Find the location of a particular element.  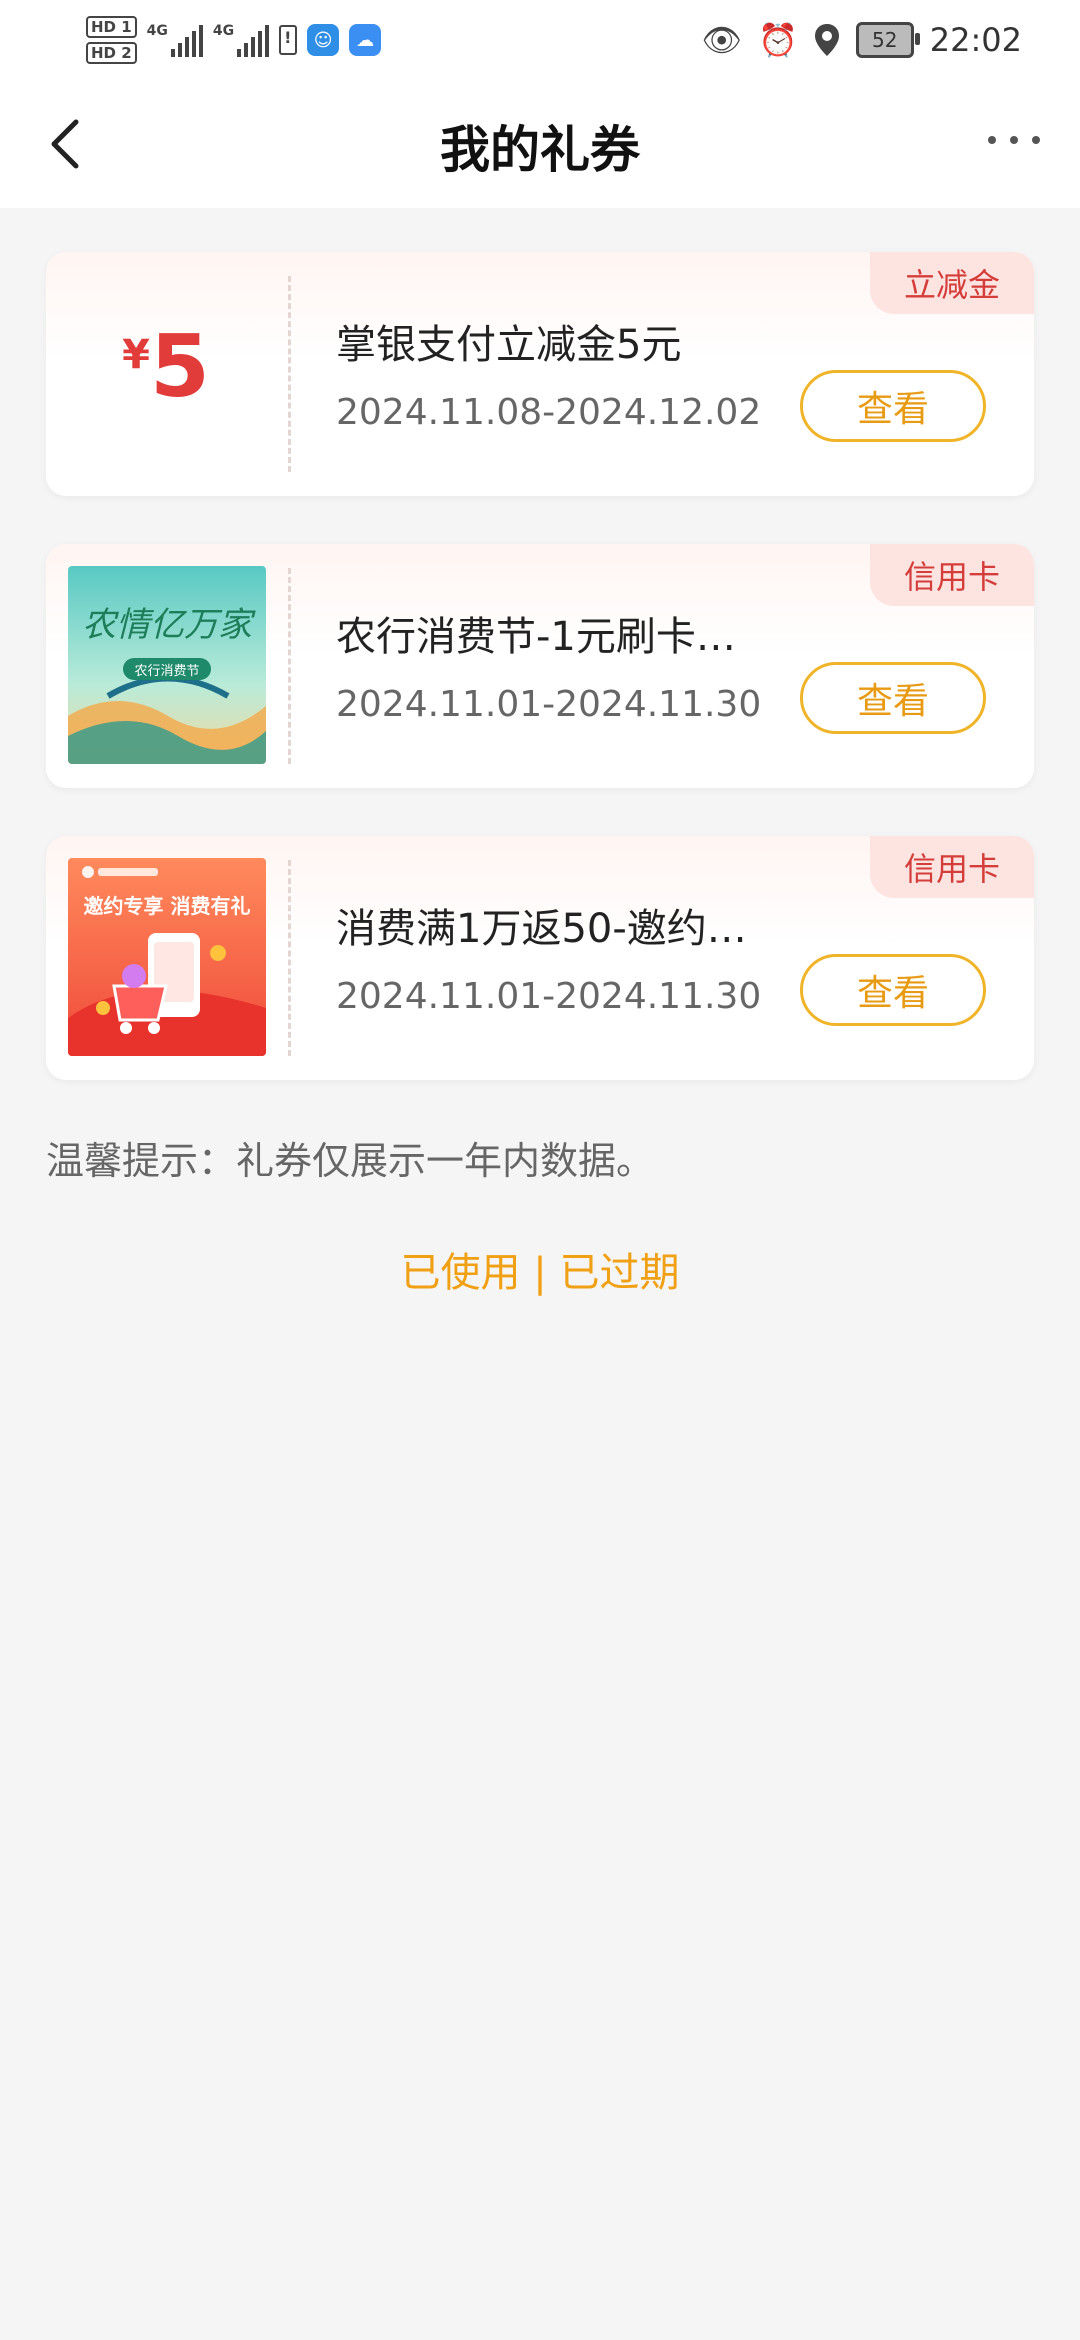

more-options-icon is located at coordinates (1014, 140).